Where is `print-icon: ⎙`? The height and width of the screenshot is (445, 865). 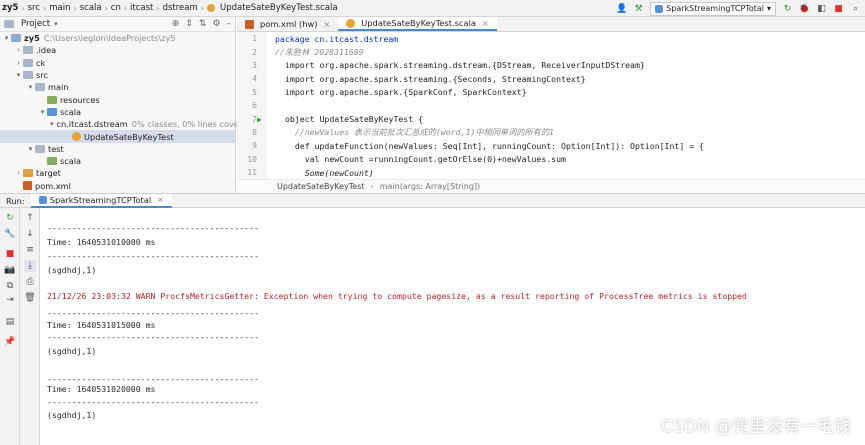 print-icon: ⎙ is located at coordinates (30, 282).